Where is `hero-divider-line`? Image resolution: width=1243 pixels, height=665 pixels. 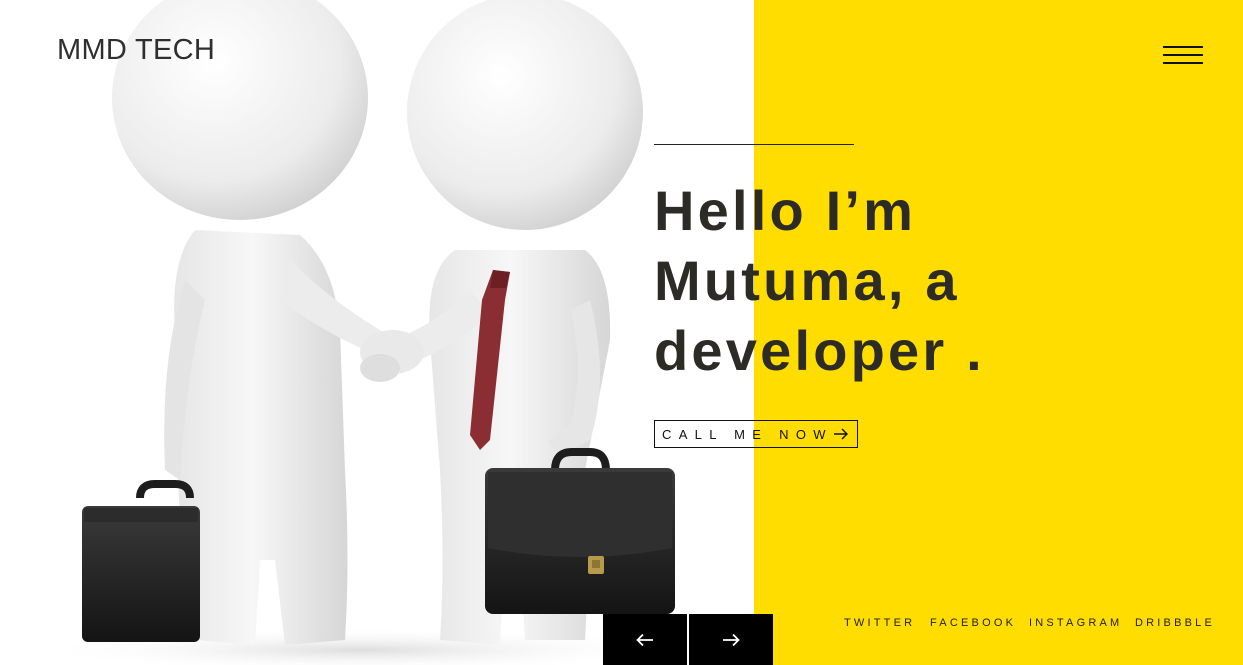
hero-divider-line is located at coordinates (754, 144).